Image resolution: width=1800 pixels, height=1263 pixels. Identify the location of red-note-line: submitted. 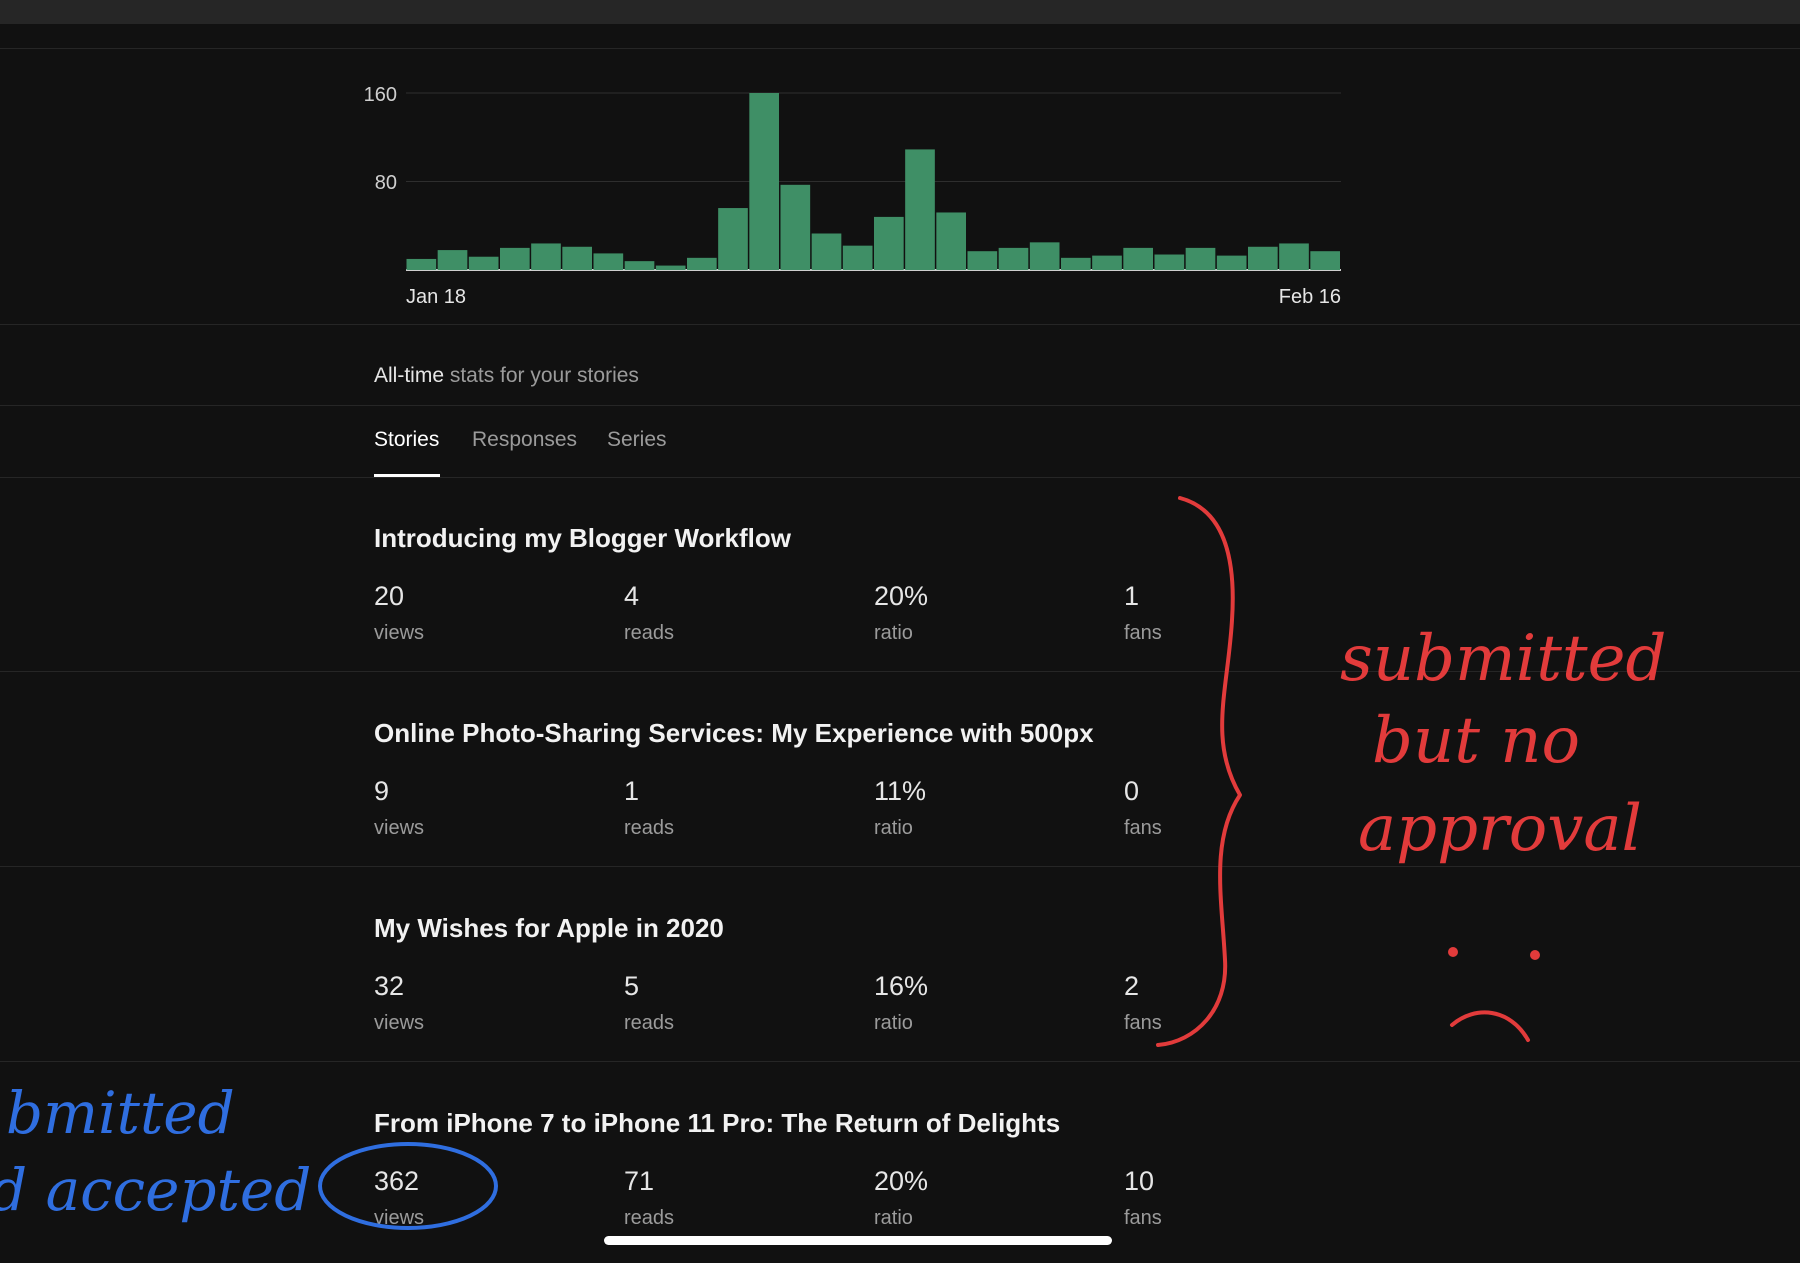
(1503, 659).